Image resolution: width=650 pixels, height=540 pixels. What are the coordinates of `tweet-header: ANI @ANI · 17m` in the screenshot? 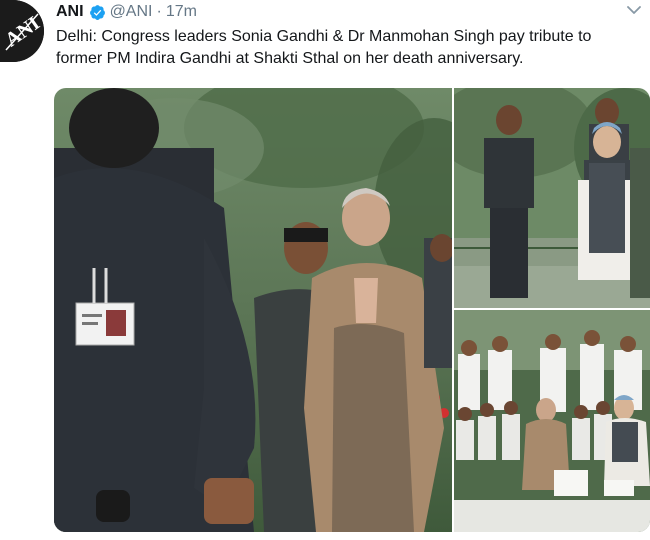 It's located at (126, 12).